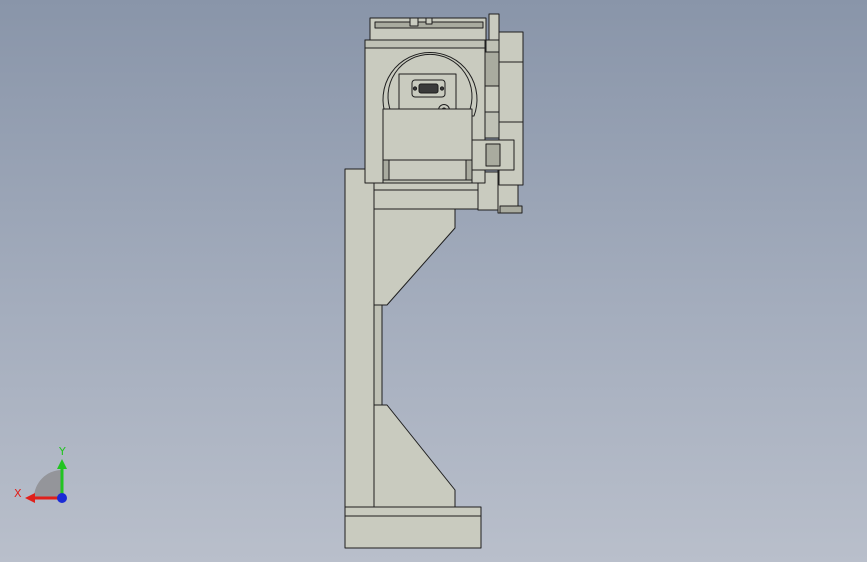 This screenshot has height=562, width=867. I want to click on actuator-end-cap, so click(511, 209).